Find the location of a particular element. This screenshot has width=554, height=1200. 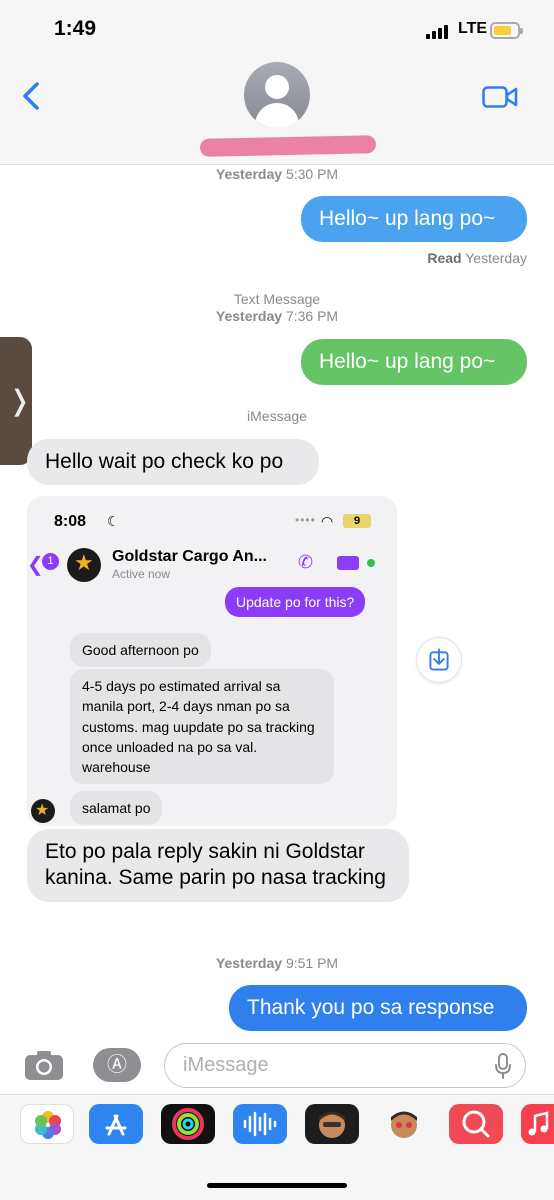

received-message: Hello wait po check ko po is located at coordinates (173, 462).